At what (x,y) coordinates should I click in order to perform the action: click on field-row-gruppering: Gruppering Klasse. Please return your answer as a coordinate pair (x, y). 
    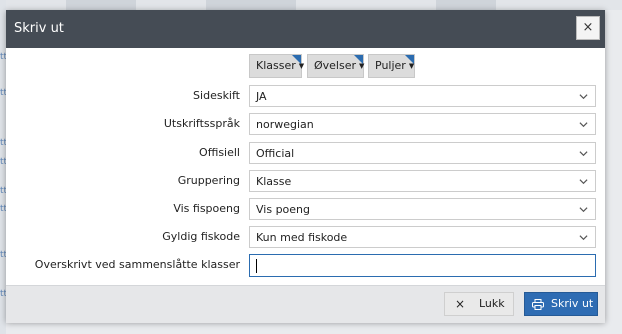
    Looking at the image, I should click on (305, 181).